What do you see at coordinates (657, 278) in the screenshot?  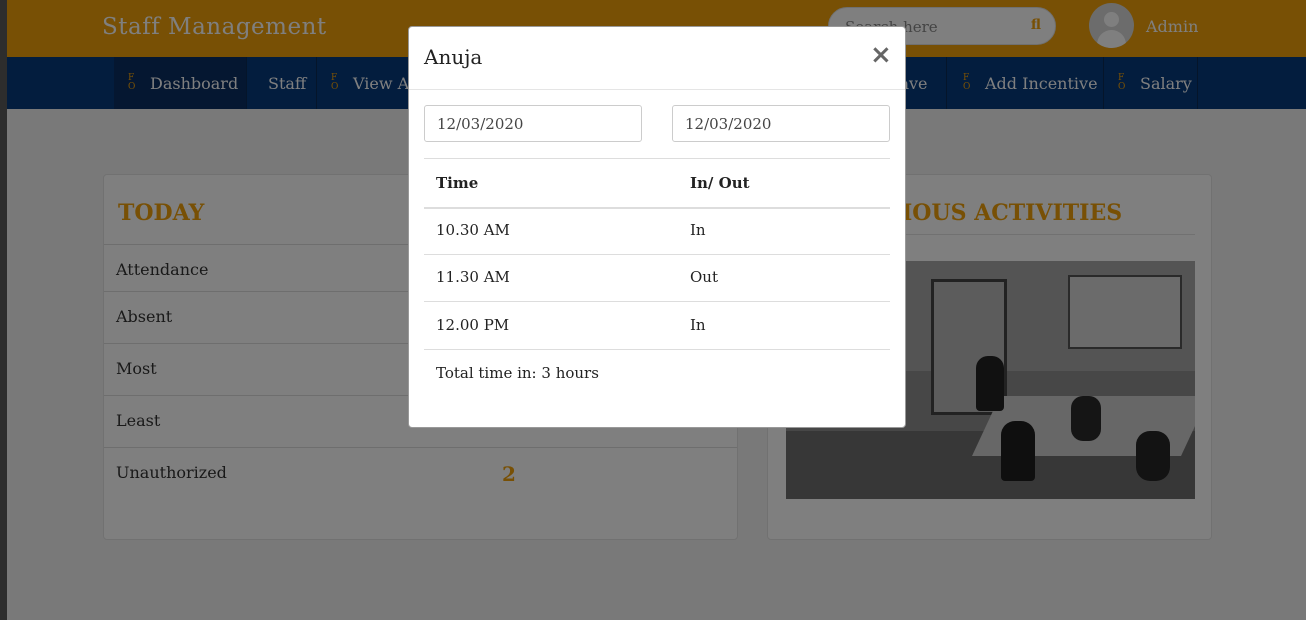 I see `table-row: 11.30 AM Out` at bounding box center [657, 278].